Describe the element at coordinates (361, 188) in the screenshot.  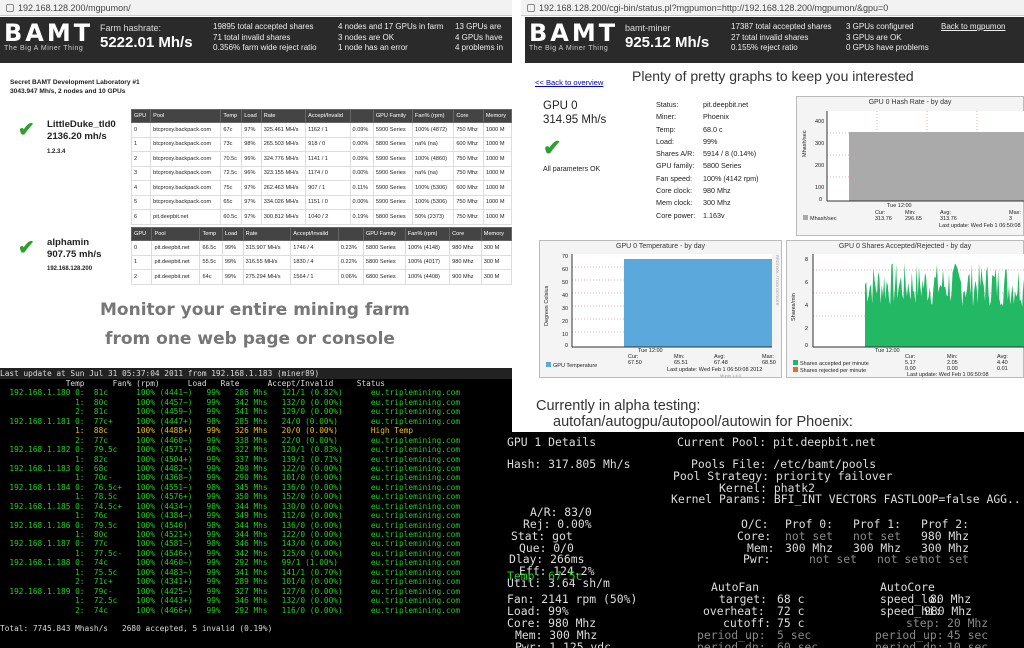
I see `table-cell: 0.11%` at that location.